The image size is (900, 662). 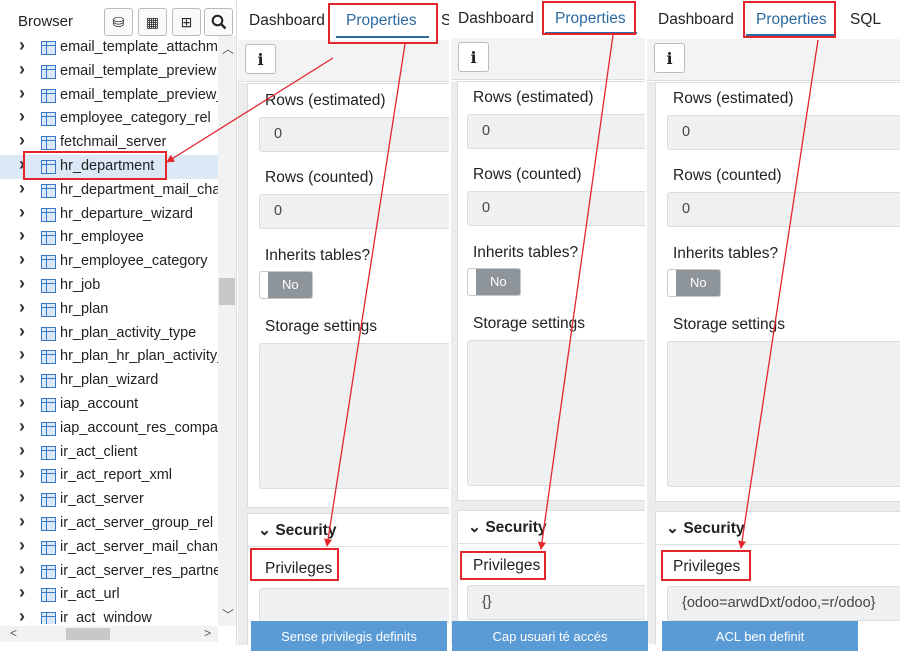 I want to click on hscroll-thumb, so click(x=88, y=634).